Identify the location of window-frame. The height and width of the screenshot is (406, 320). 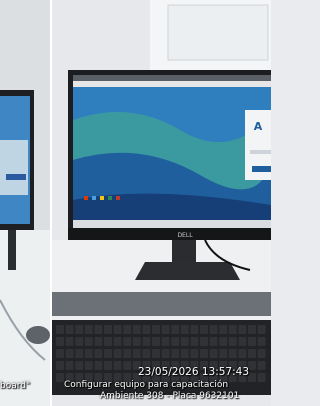
(218, 32).